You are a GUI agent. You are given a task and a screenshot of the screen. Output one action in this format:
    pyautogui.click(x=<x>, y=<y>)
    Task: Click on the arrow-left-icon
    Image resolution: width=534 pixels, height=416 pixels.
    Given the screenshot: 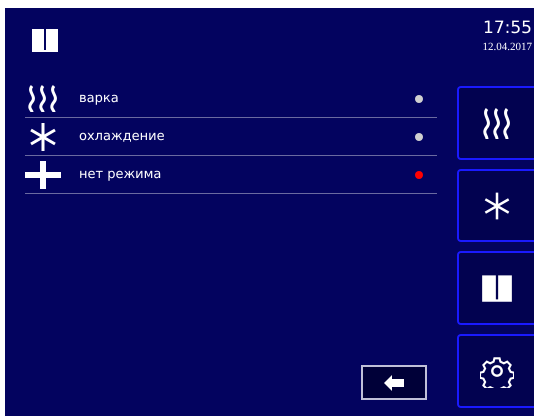 What is the action you would take?
    pyautogui.click(x=394, y=382)
    